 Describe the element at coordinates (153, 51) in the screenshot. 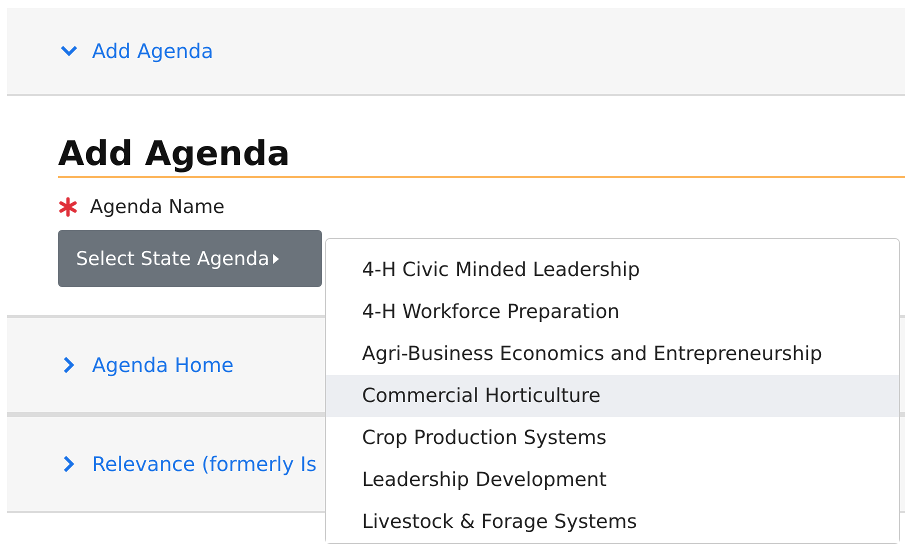

I see `panel-title: Add Agenda` at that location.